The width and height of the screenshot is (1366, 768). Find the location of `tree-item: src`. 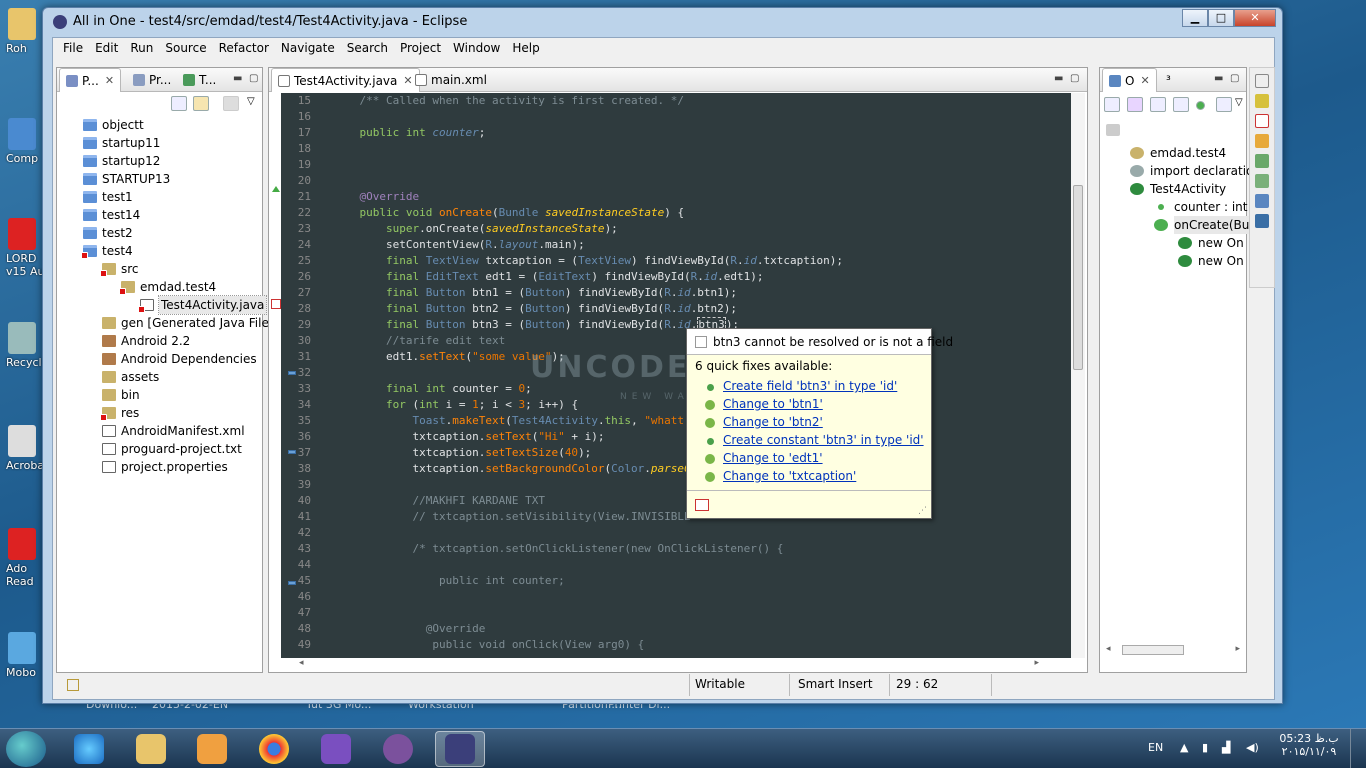

tree-item: src is located at coordinates (159, 269).